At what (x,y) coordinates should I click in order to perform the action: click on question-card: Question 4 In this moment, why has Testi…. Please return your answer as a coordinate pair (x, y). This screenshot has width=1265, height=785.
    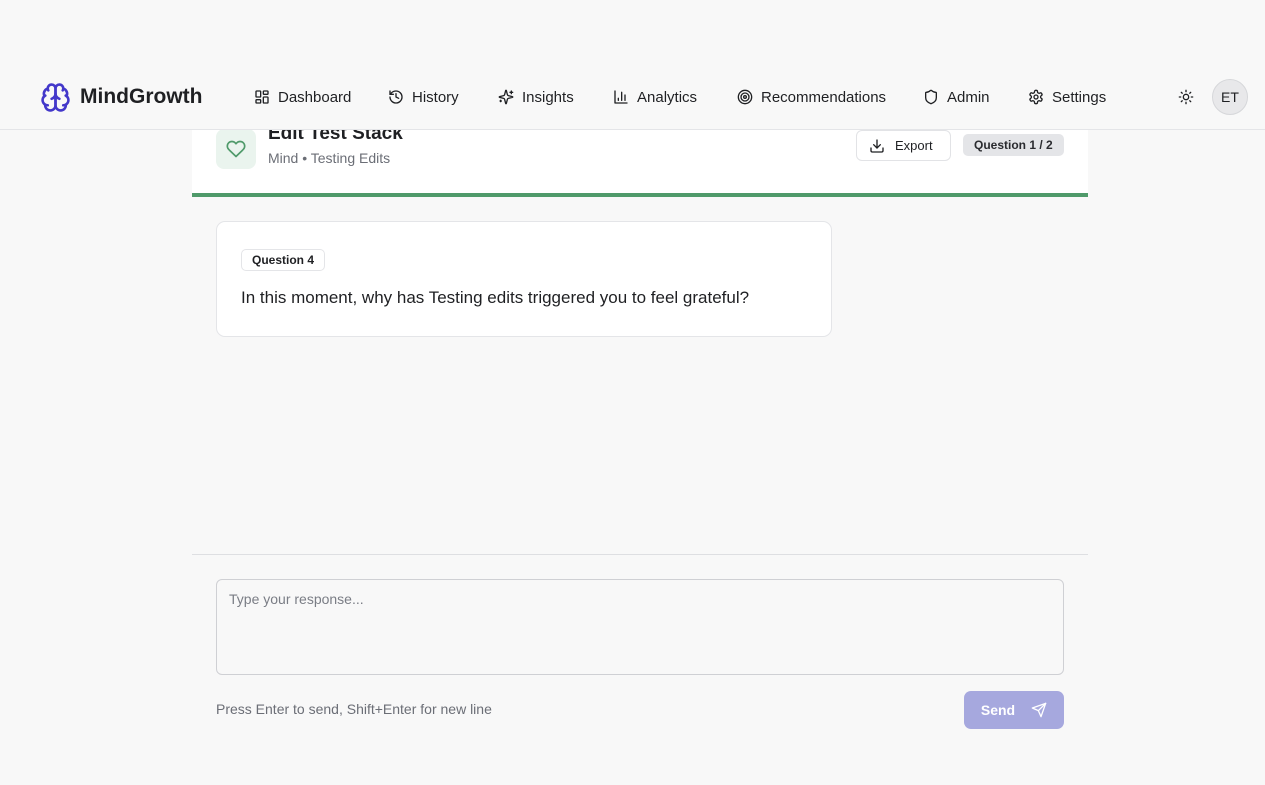
    Looking at the image, I should click on (524, 279).